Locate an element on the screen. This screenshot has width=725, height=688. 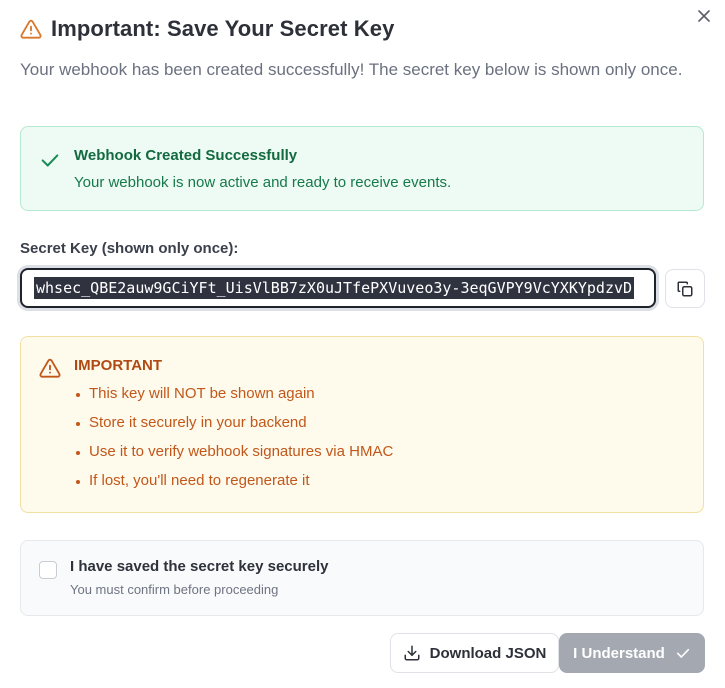
confirm-hint: You must confirm before proceeding is located at coordinates (174, 589).